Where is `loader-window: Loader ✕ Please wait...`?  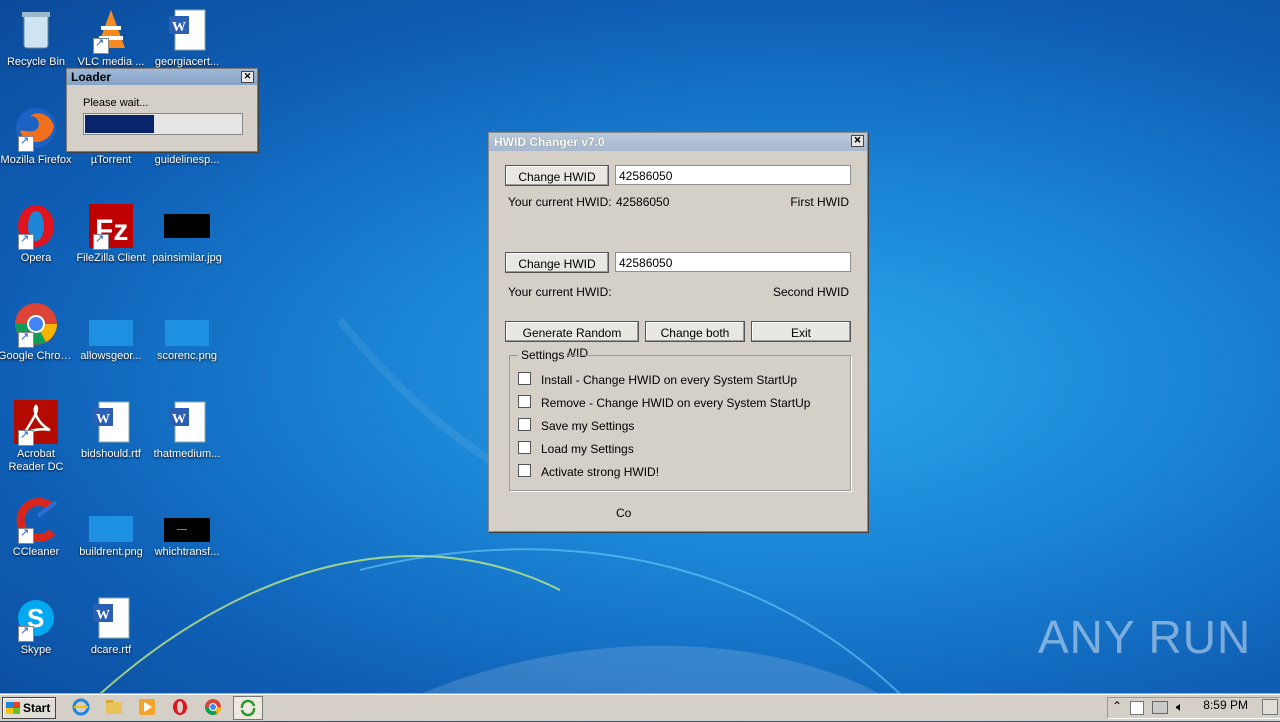 loader-window: Loader ✕ Please wait... is located at coordinates (162, 110).